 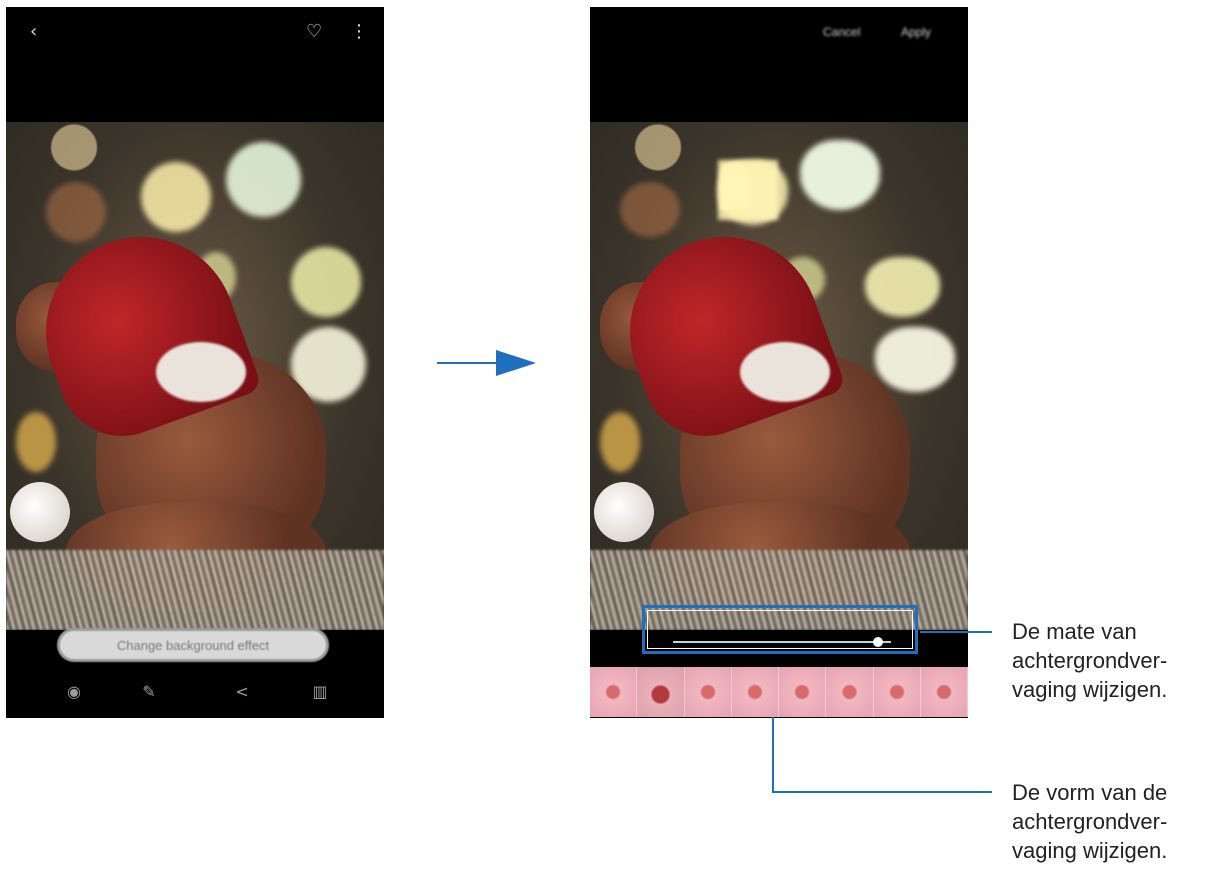 I want to click on background-effect-strip, so click(x=779, y=692).